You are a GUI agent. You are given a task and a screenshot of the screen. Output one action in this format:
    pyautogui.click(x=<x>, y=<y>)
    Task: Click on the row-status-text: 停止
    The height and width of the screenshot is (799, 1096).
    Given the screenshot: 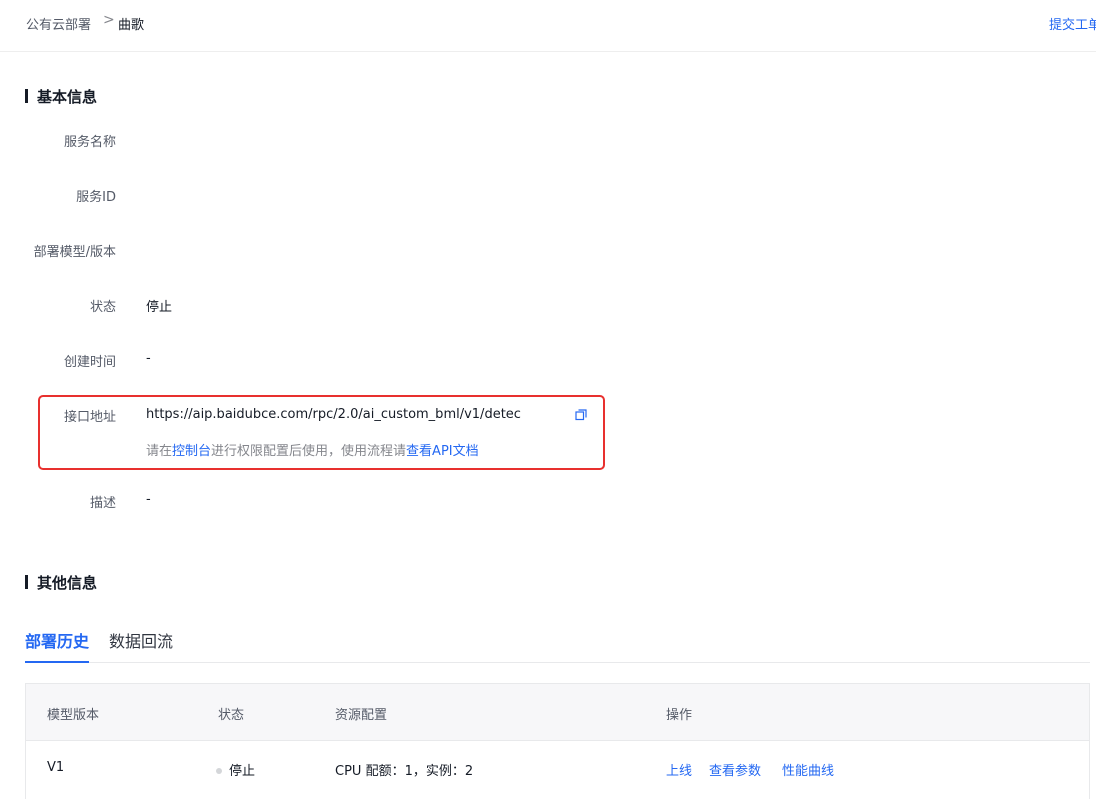 What is the action you would take?
    pyautogui.click(x=242, y=771)
    